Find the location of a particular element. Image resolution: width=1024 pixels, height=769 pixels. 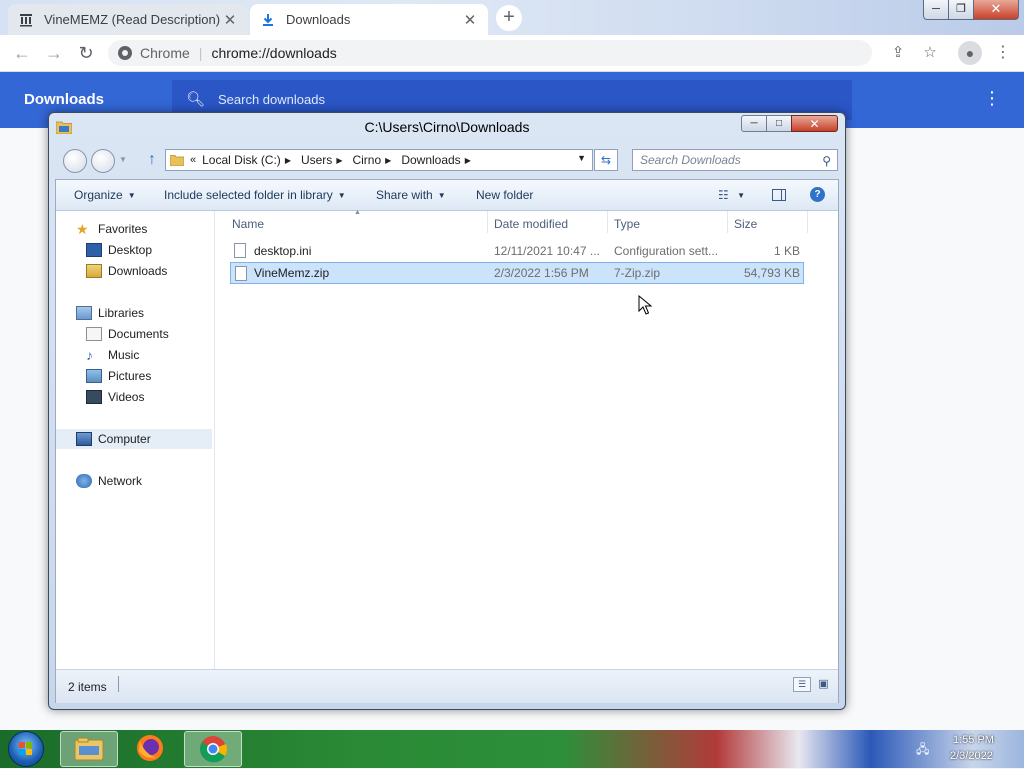

downloads-folder-icon is located at coordinates (94, 271).